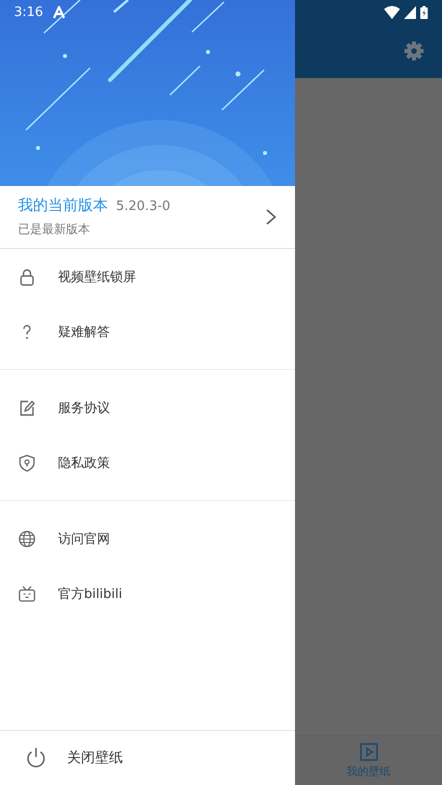 The height and width of the screenshot is (785, 442). I want to click on menu-item: 访问官网, so click(147, 538).